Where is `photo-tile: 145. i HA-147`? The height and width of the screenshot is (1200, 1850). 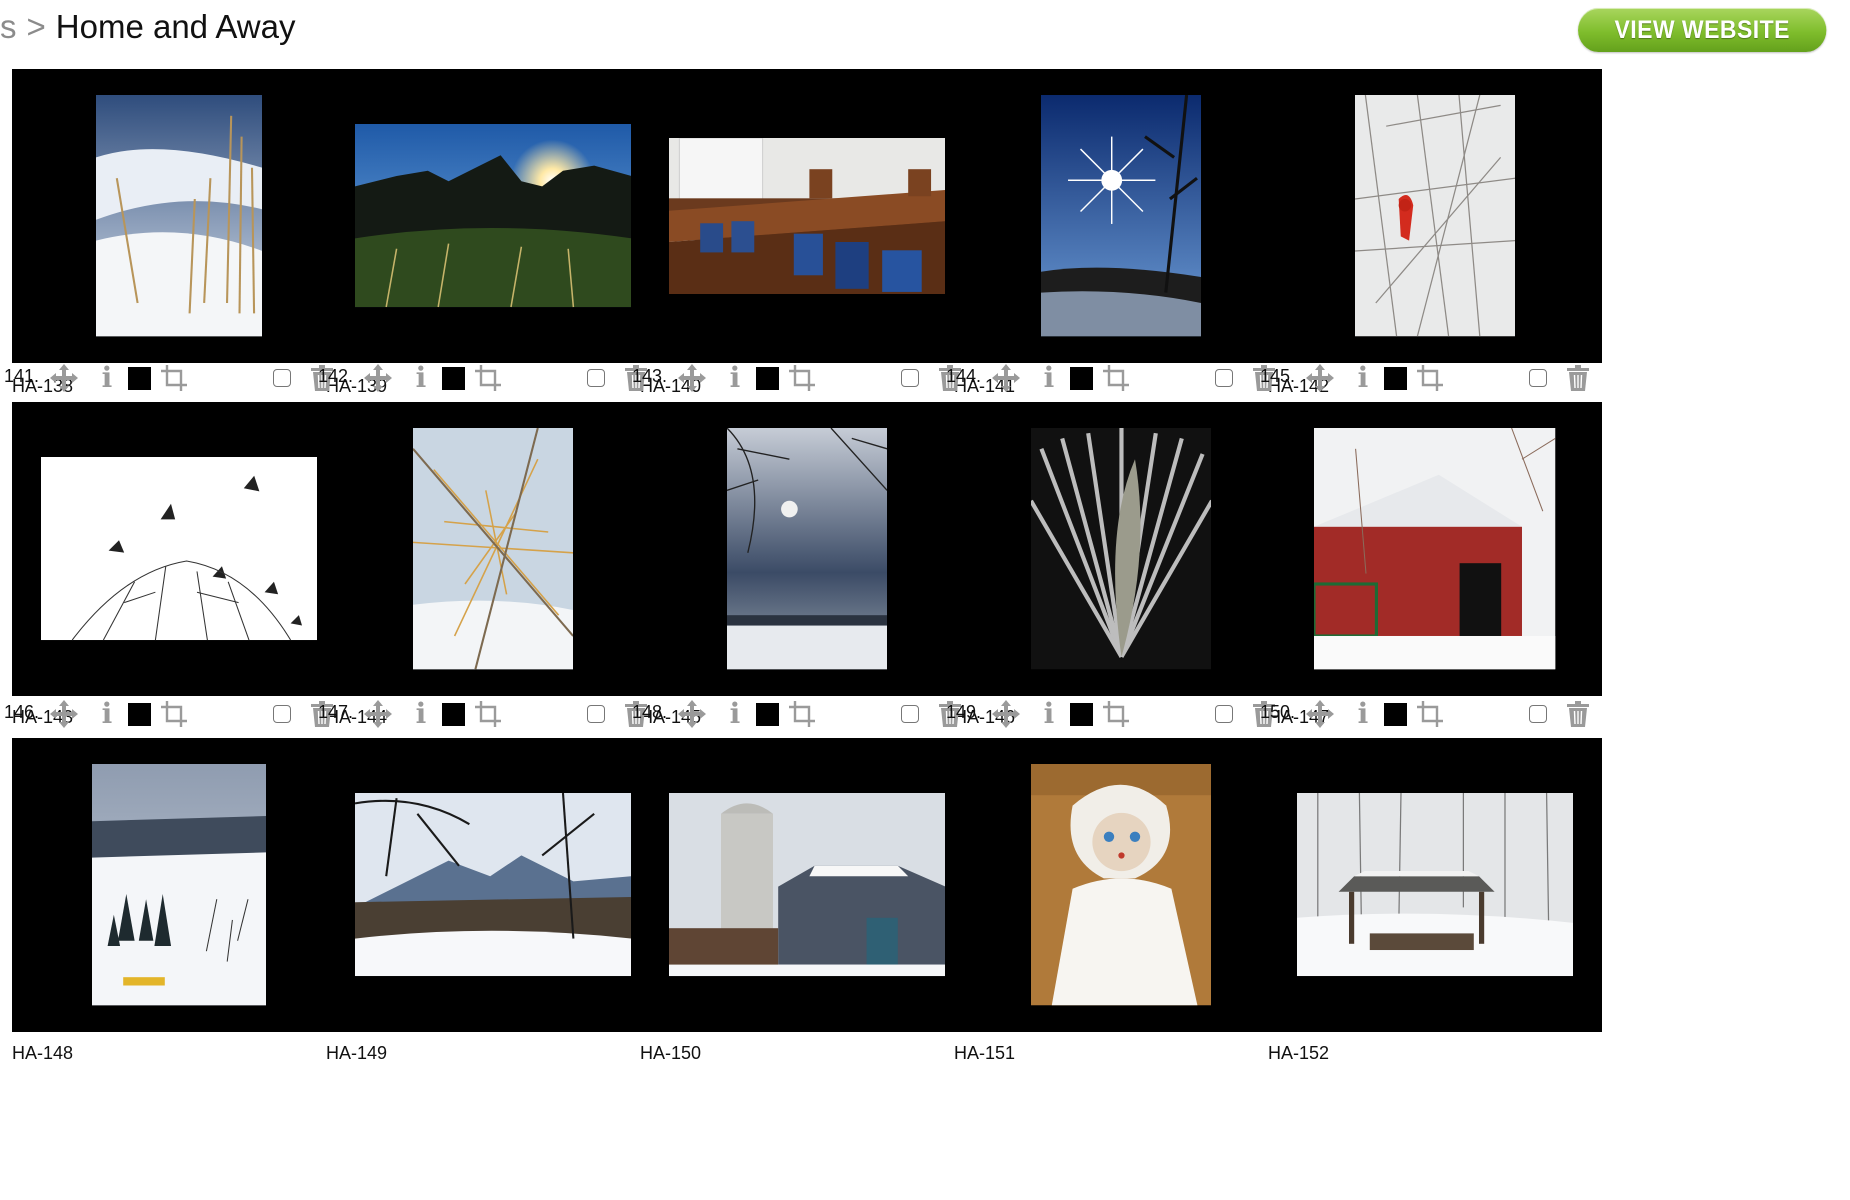
photo-tile: 145. i HA-147 is located at coordinates (1429, 550).